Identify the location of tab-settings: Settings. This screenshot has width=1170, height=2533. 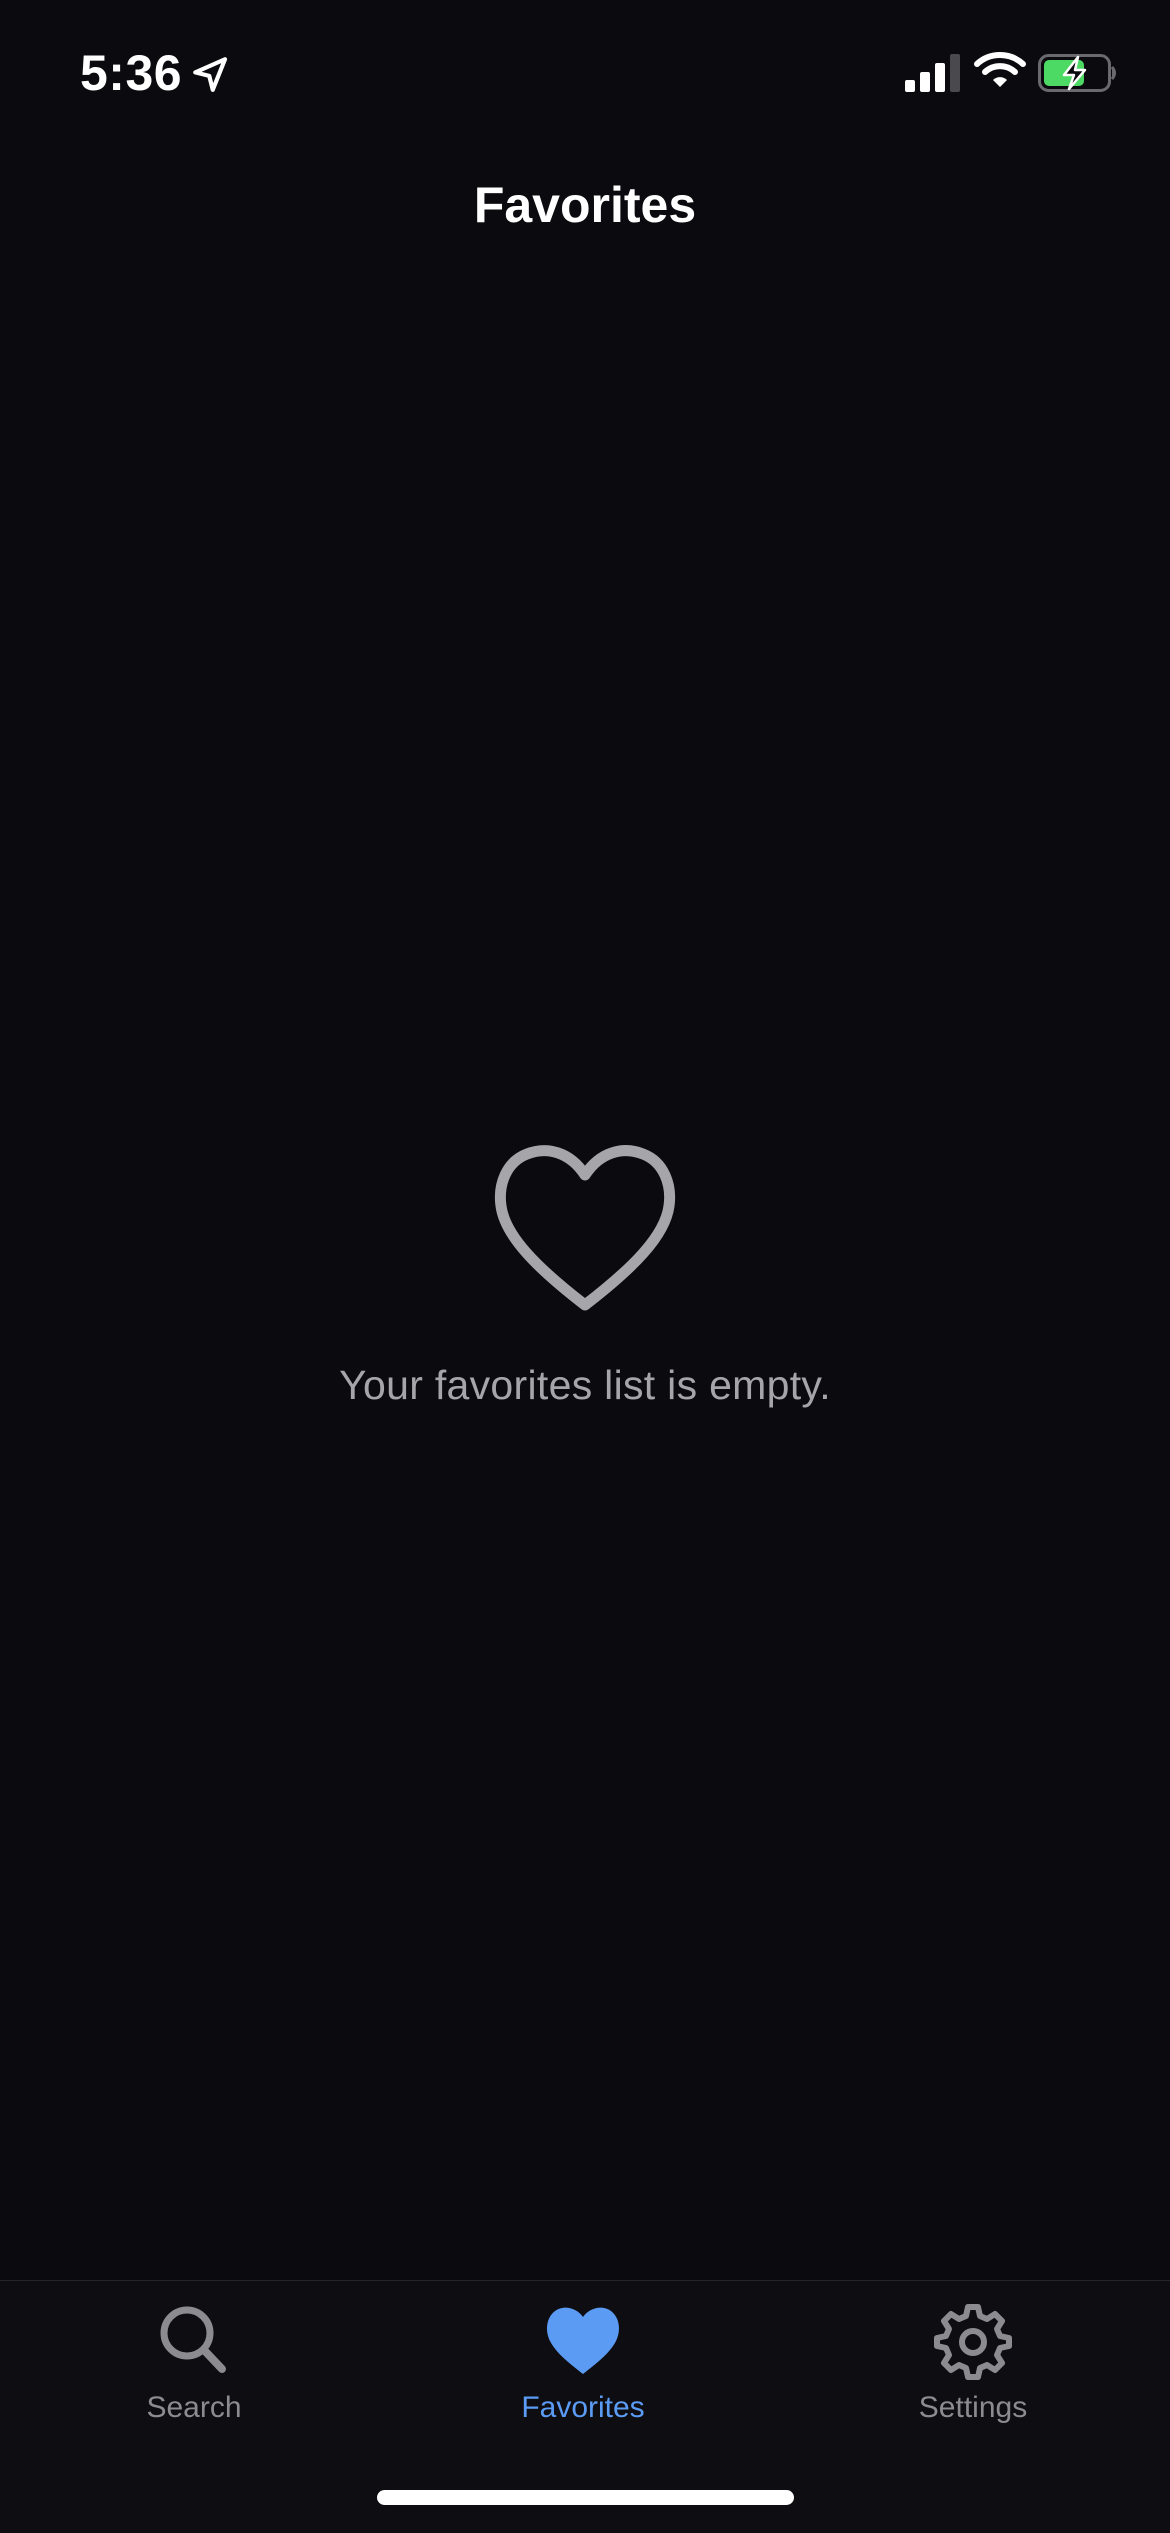
(973, 2376).